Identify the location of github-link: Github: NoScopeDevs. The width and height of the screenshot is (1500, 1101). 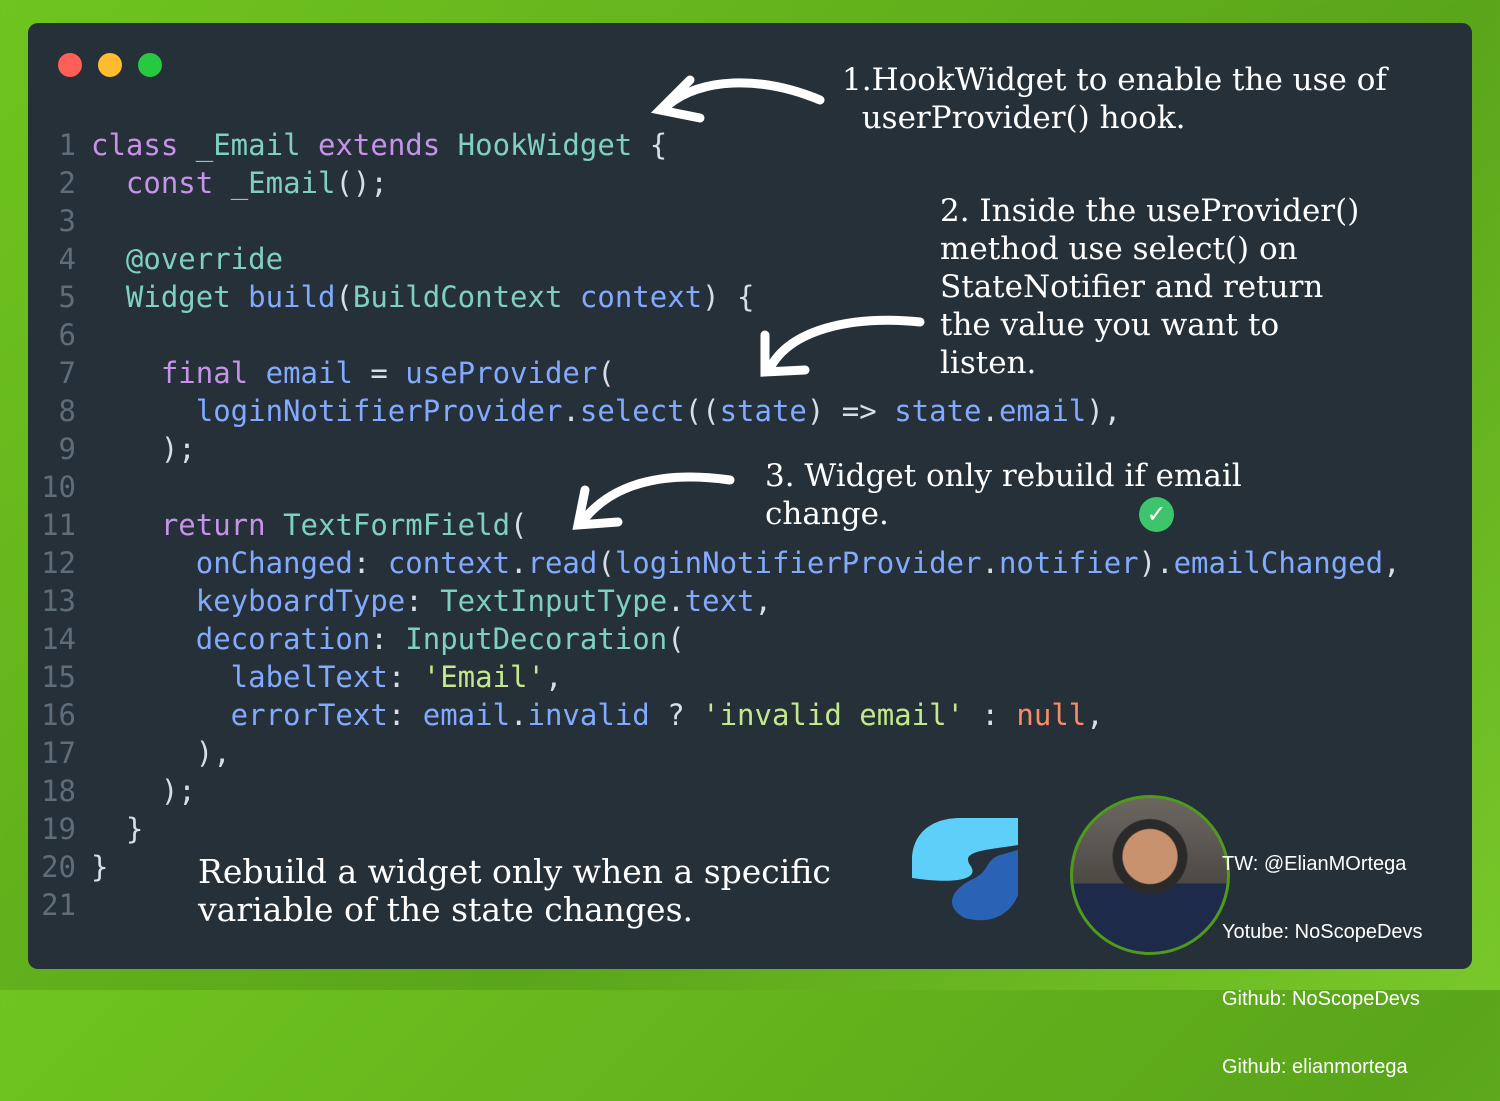
(1321, 999).